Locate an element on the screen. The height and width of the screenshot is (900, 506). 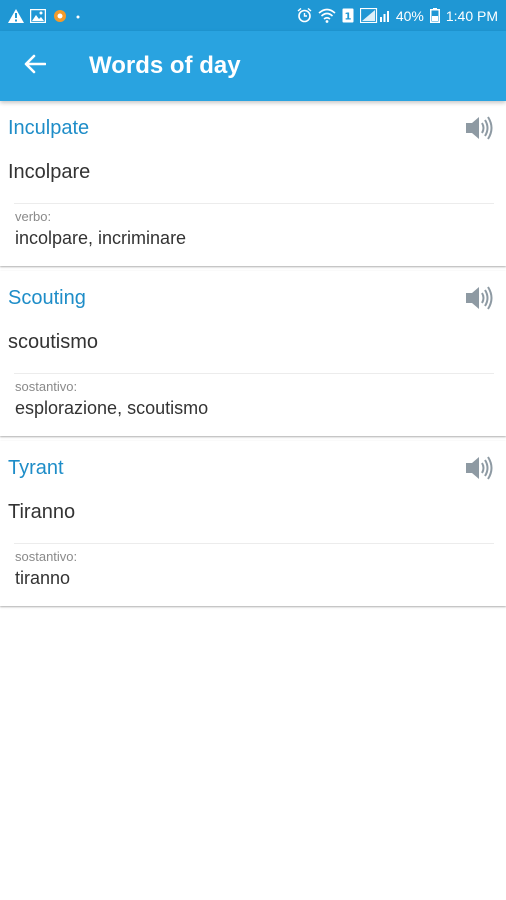
status-left-icons is located at coordinates (45, 15).